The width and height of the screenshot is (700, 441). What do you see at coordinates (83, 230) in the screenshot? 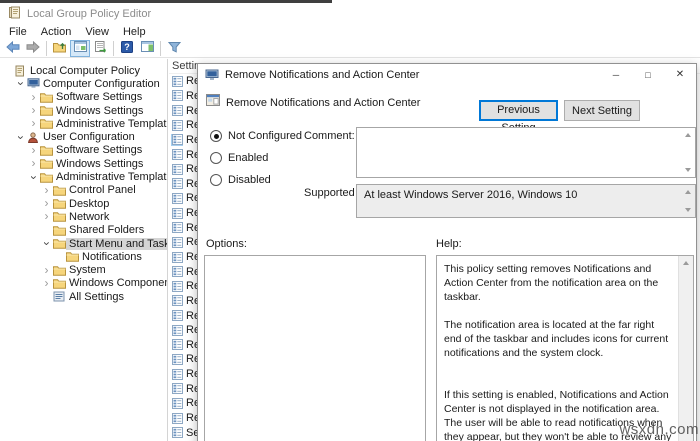
I see `tree-item-shared-folders: Shared Folders` at bounding box center [83, 230].